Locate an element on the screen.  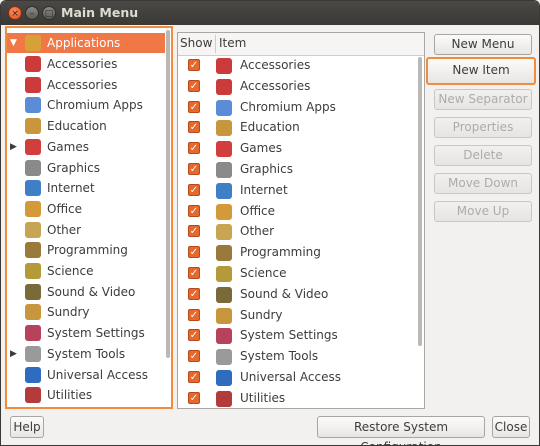
restore-system-configuration-button: Restore System Configuration is located at coordinates (401, 430).